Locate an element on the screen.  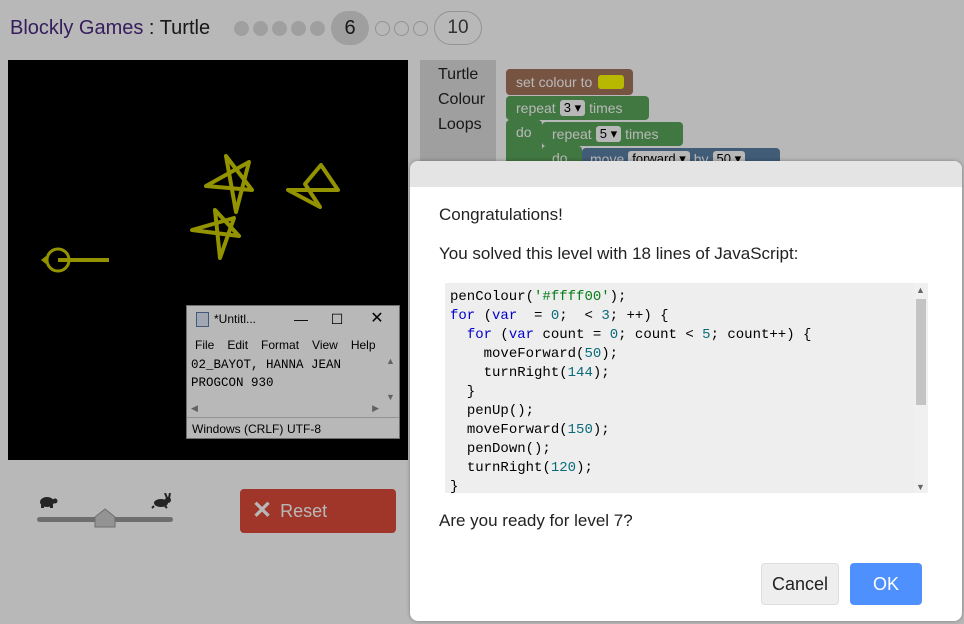
code-scrollbar: ▲ ▼ is located at coordinates (921, 388).